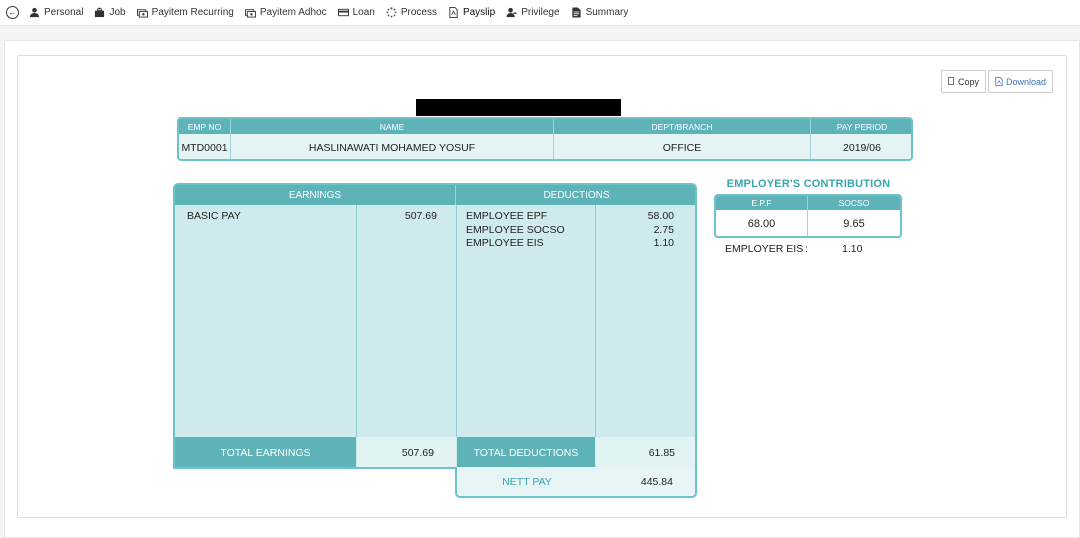 This screenshot has width=1080, height=538. I want to click on employee-info-header-row: EMP NO NAME DEPT/BRANCH PAY PERIOD, so click(545, 126).